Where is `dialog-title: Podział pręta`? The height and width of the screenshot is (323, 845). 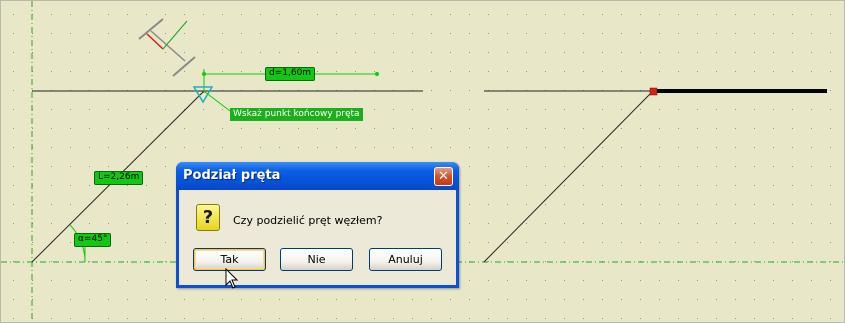
dialog-title: Podział pręta is located at coordinates (232, 175).